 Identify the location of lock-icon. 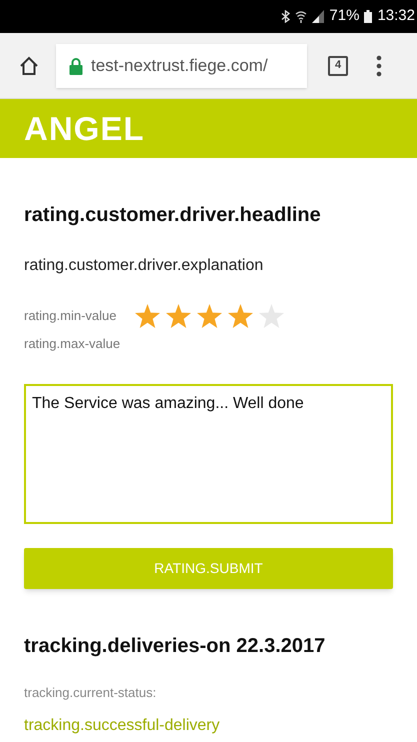
(76, 65).